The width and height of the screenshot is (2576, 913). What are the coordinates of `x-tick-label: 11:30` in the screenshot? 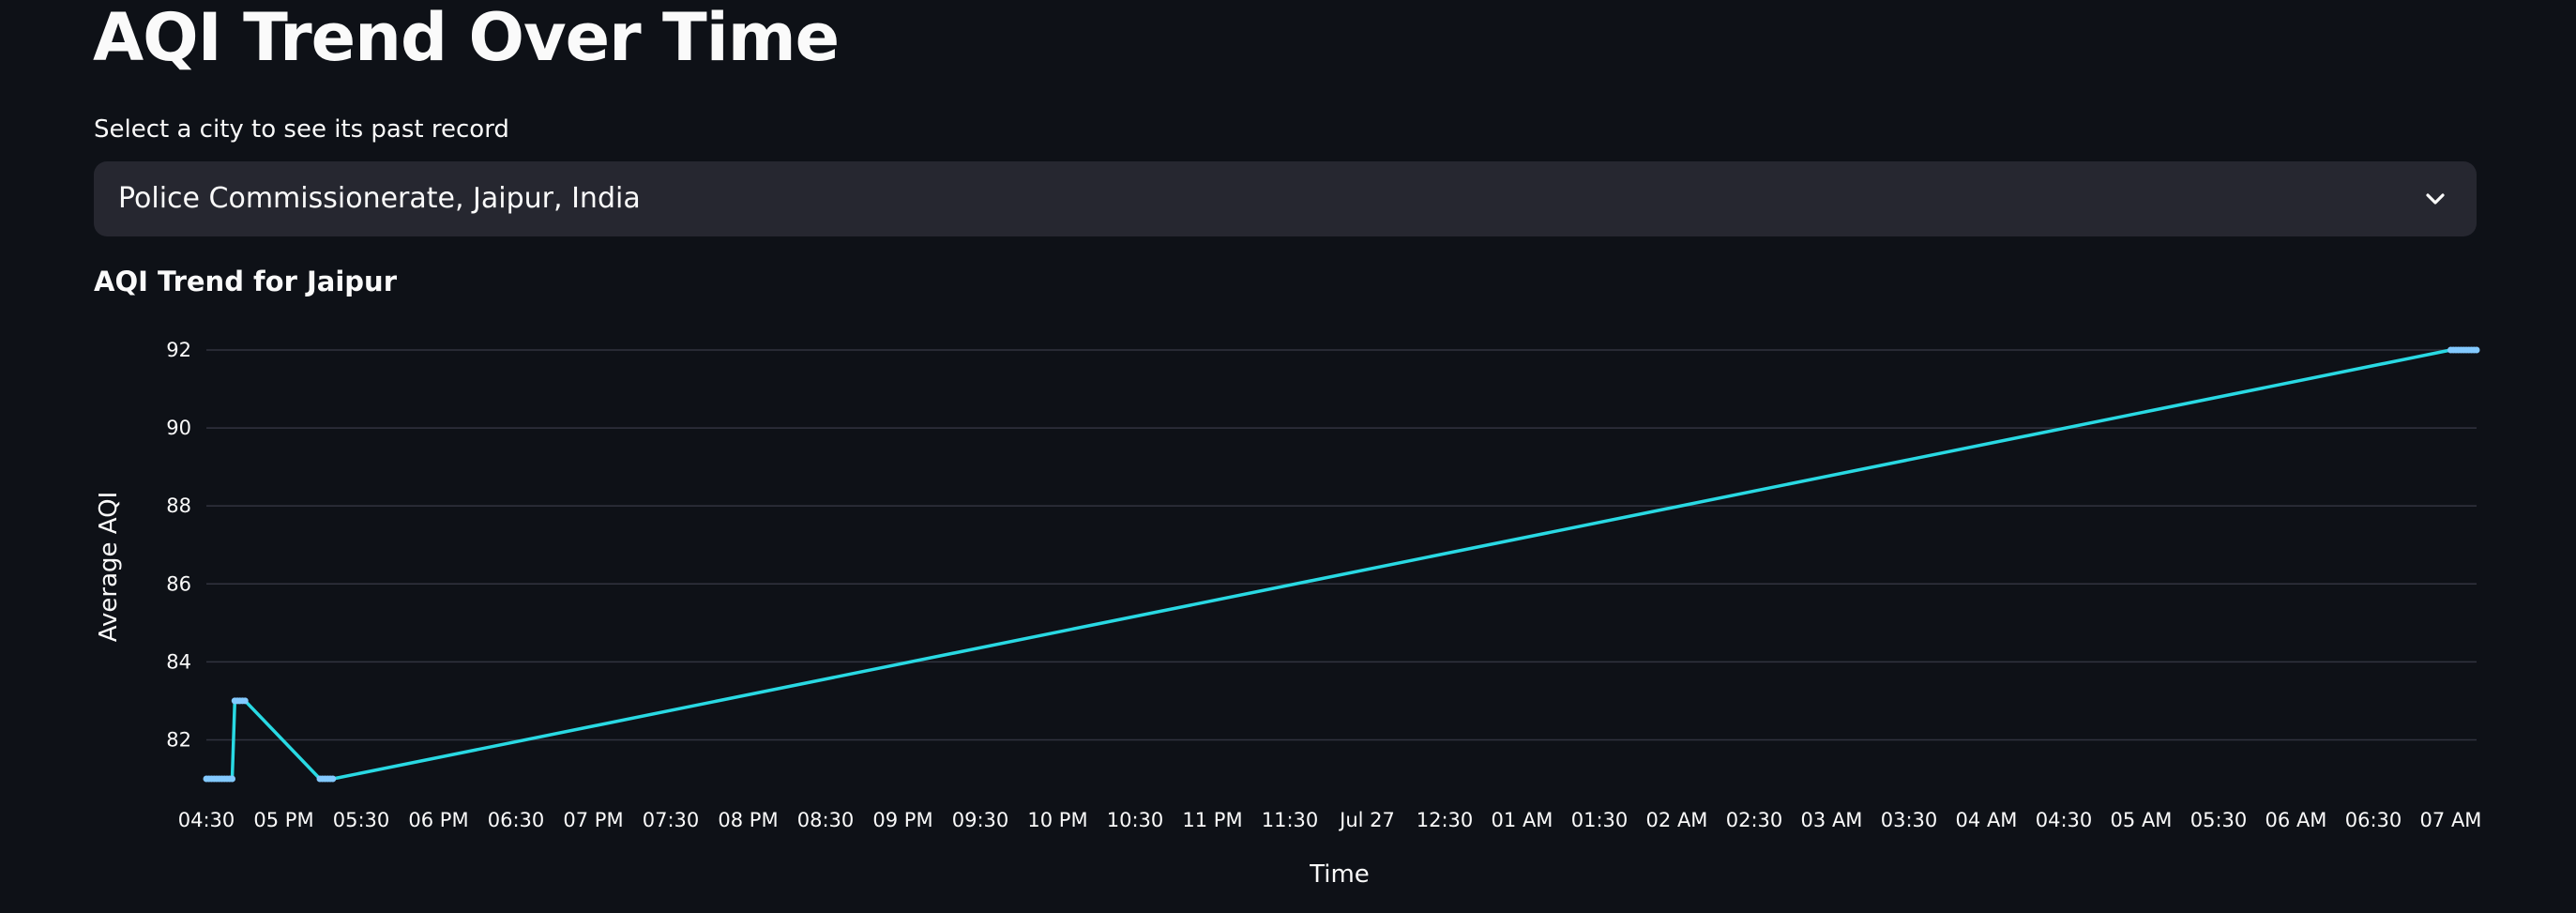 It's located at (1290, 820).